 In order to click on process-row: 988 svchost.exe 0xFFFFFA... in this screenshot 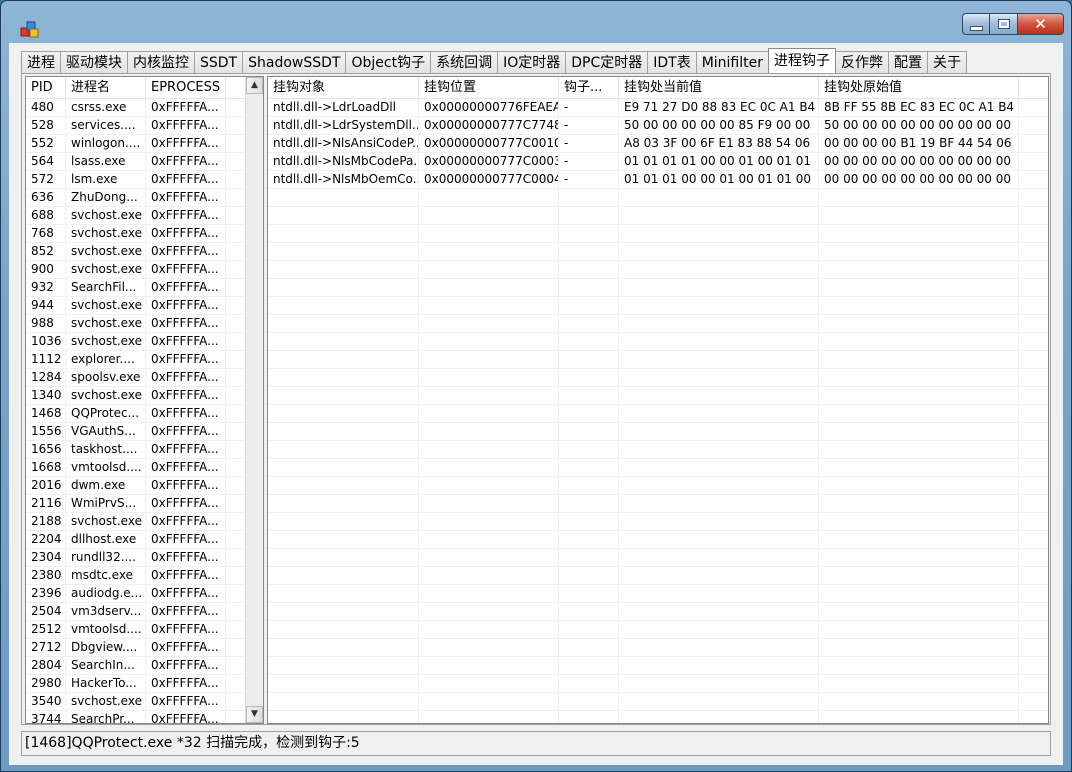, I will do `click(144, 324)`.